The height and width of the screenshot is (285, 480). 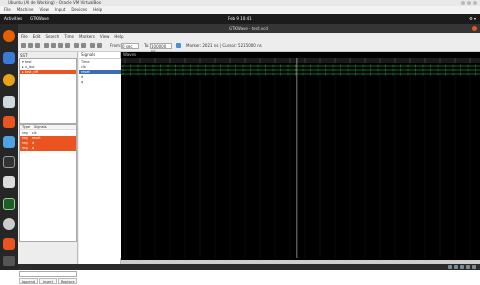 What do you see at coordinates (67, 45) in the screenshot?
I see `undo-zoom-icon` at bounding box center [67, 45].